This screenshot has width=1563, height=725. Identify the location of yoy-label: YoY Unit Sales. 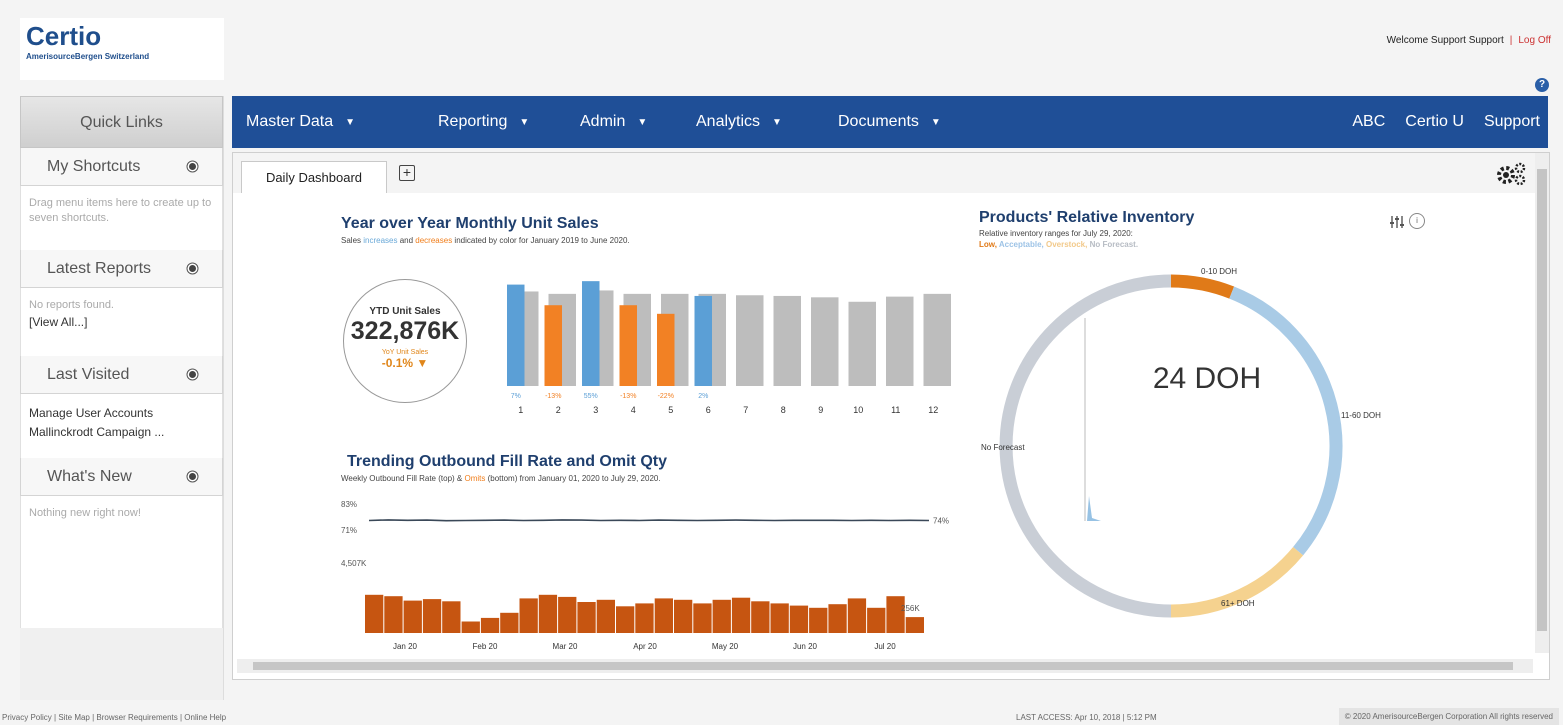
(405, 352).